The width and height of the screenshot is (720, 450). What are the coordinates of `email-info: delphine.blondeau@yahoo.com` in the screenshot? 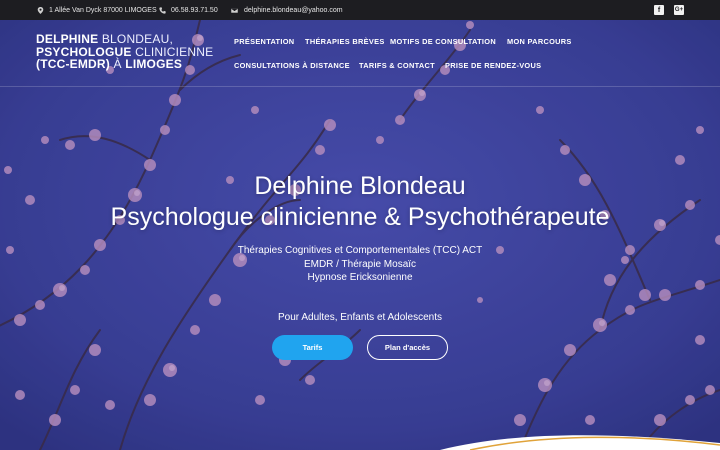 It's located at (286, 10).